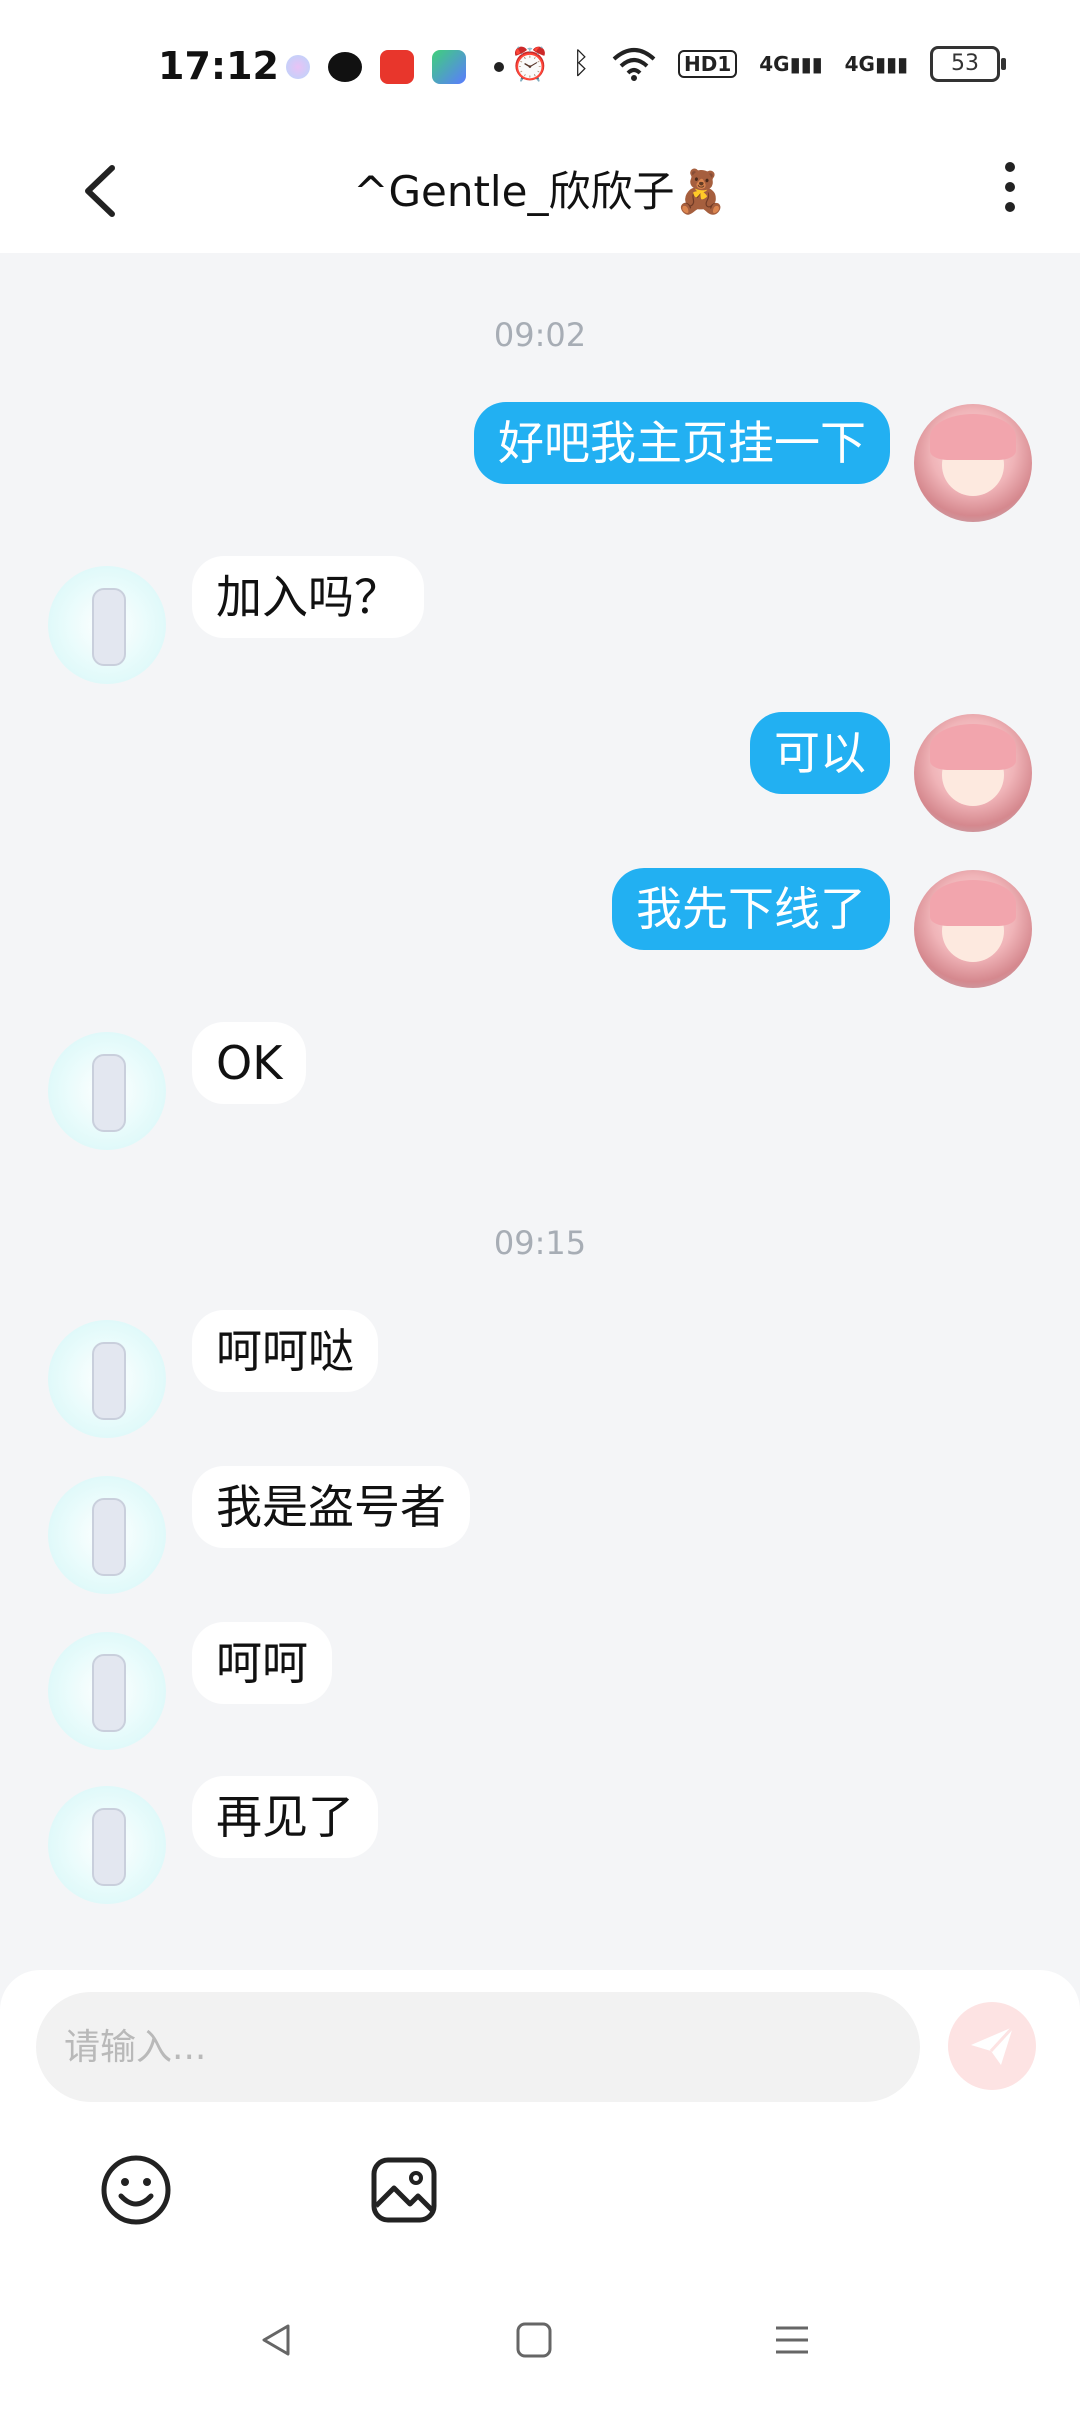  I want to click on toutiao-icon, so click(397, 67).